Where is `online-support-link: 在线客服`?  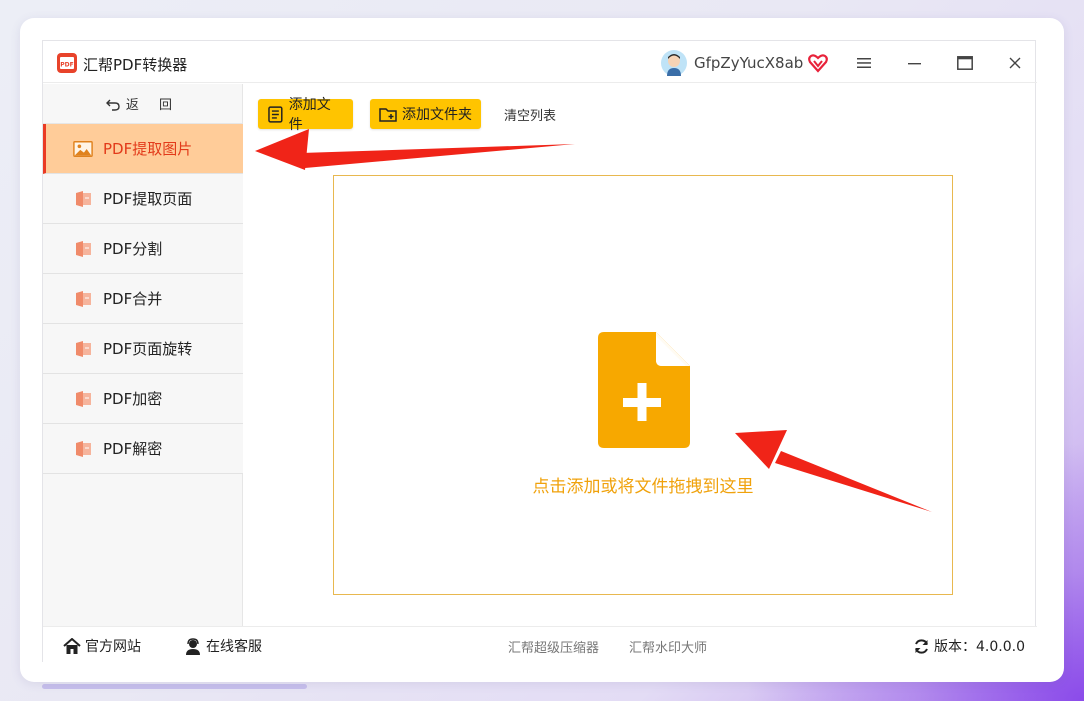 online-support-link: 在线客服 is located at coordinates (223, 646).